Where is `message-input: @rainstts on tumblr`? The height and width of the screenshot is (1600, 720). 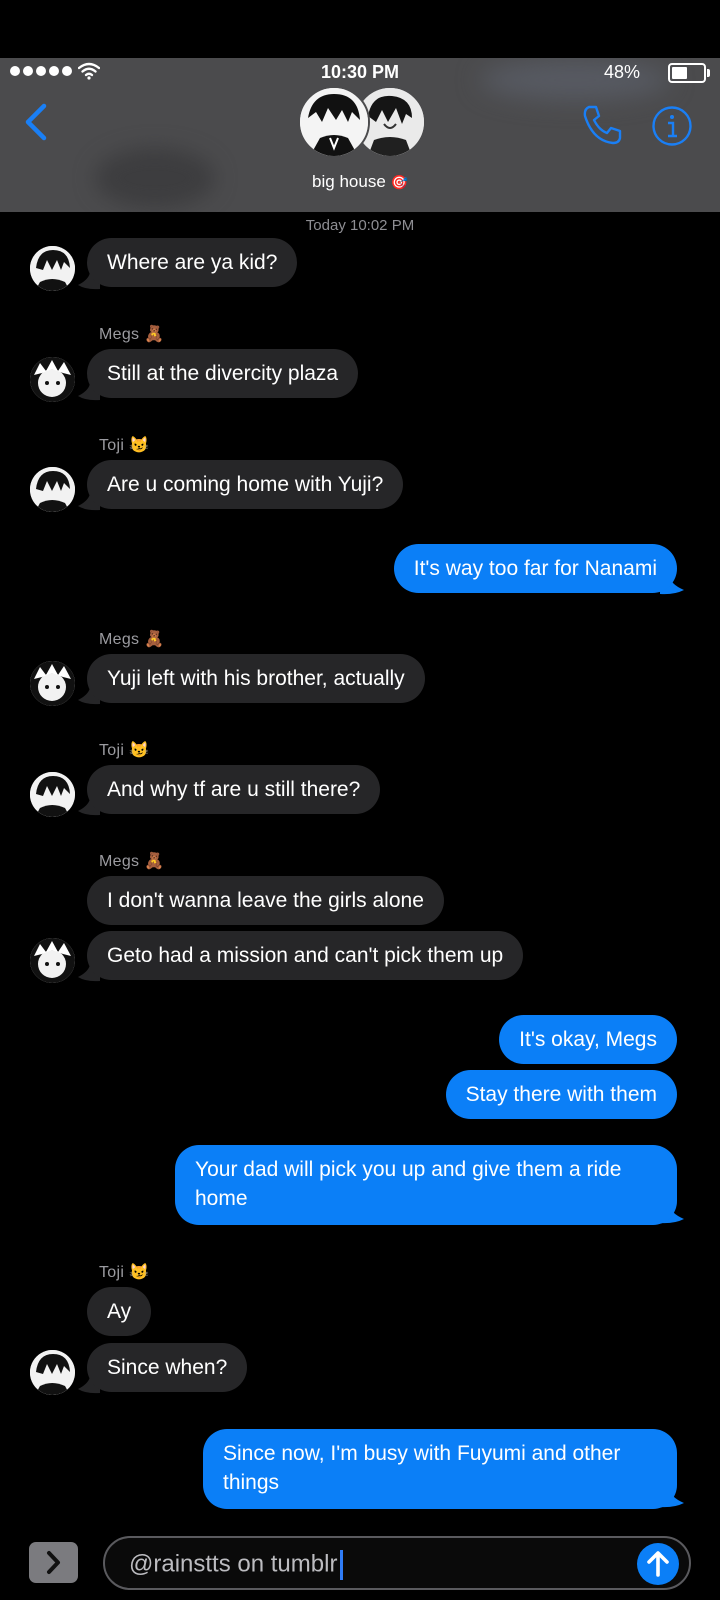 message-input: @rainstts on tumblr is located at coordinates (397, 1563).